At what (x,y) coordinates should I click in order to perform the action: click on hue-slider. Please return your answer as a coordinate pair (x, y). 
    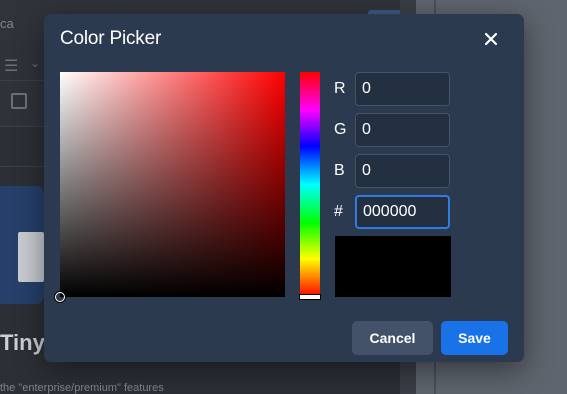
    Looking at the image, I should click on (310, 184).